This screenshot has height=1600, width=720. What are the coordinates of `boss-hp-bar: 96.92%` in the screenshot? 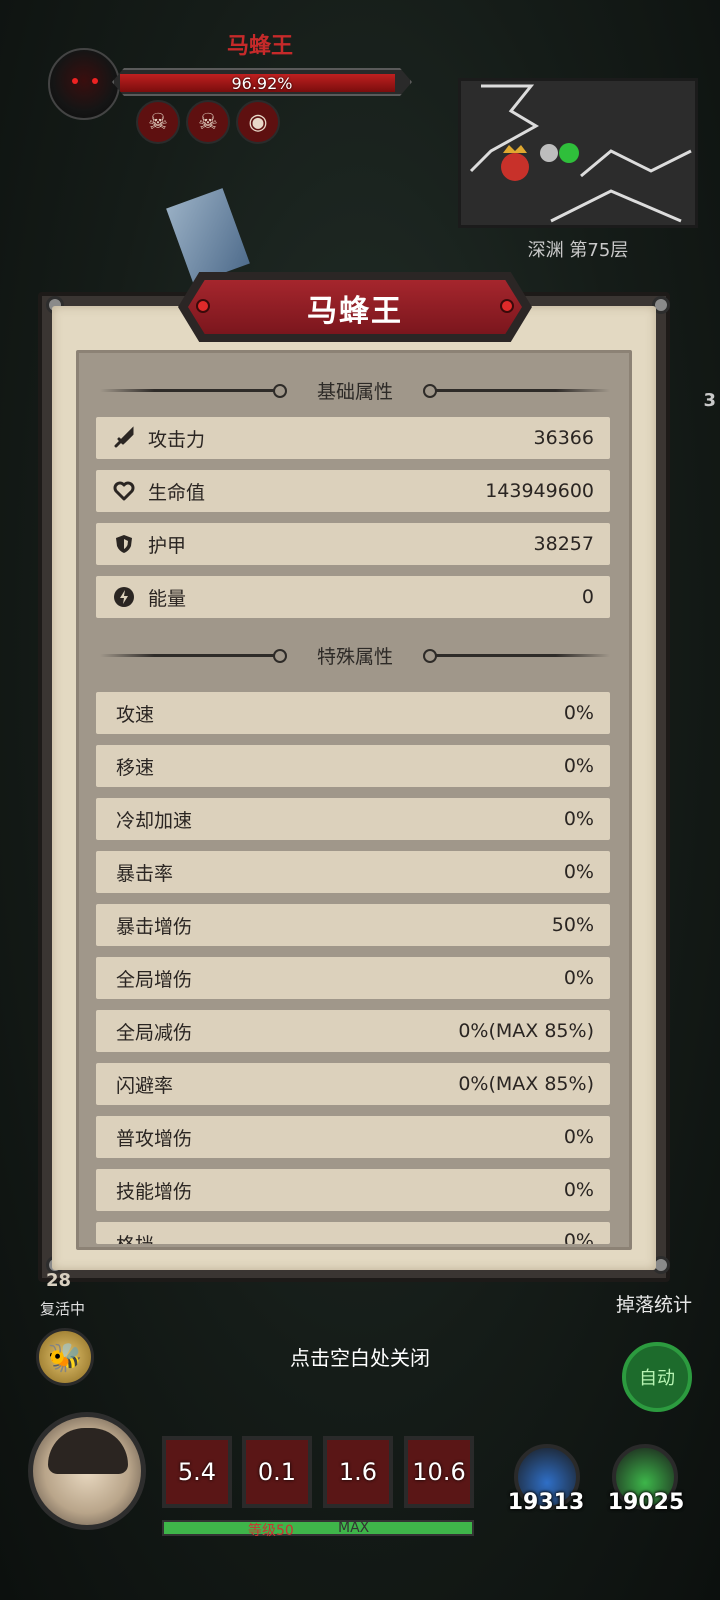 It's located at (262, 82).